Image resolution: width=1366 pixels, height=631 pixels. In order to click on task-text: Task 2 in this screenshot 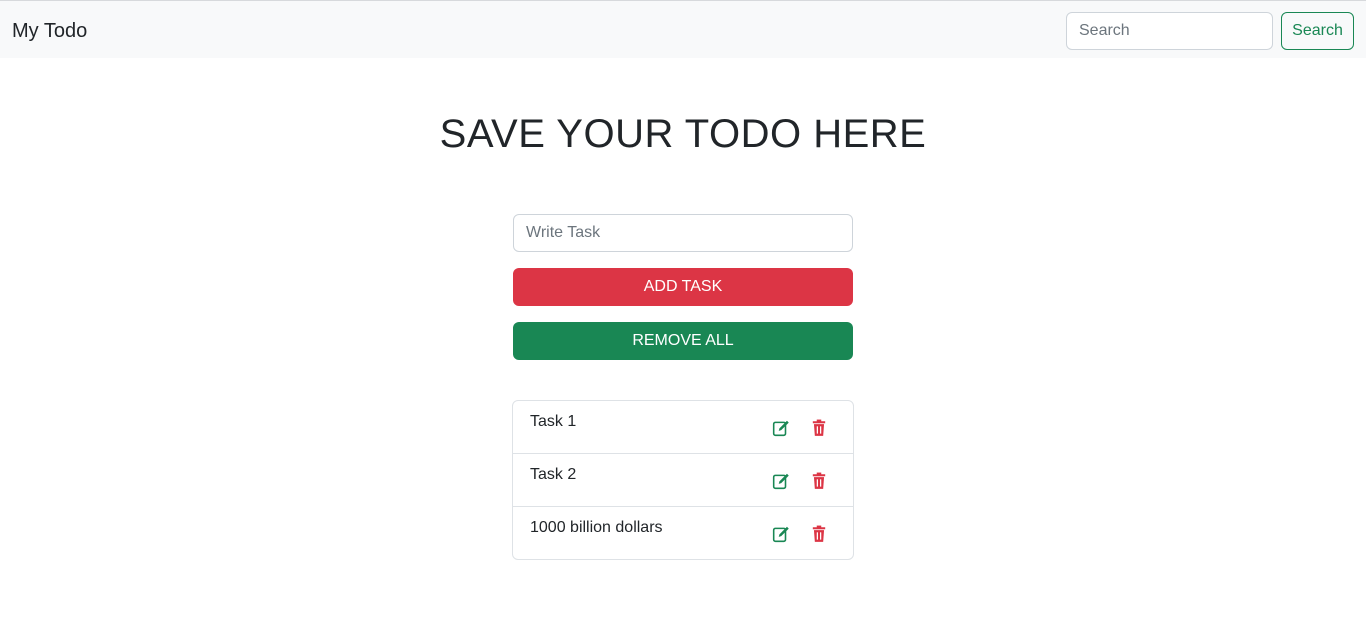, I will do `click(553, 474)`.